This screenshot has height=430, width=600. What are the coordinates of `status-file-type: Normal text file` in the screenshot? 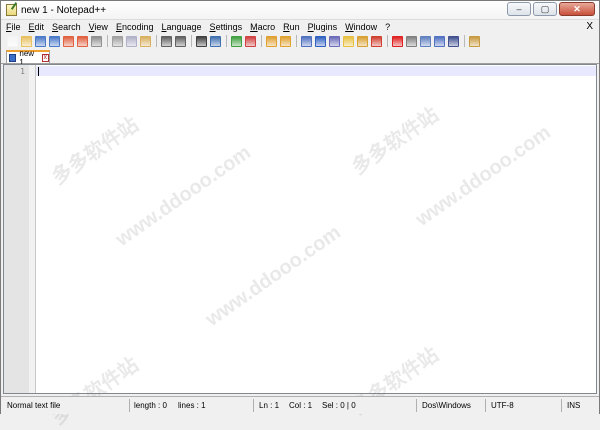 It's located at (34, 405).